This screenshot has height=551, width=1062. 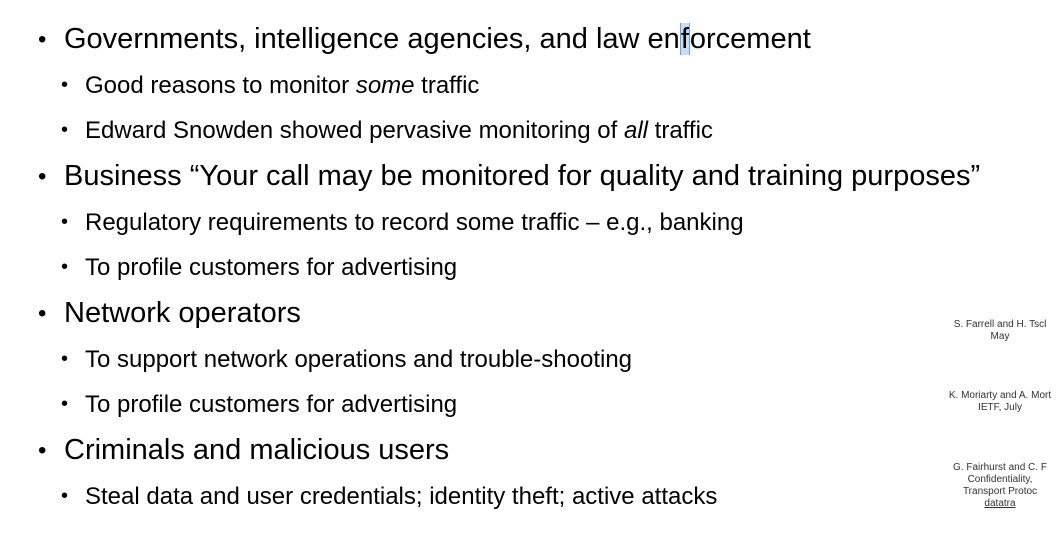 What do you see at coordinates (1000, 479) in the screenshot?
I see `reference-line: Confidentiality,` at bounding box center [1000, 479].